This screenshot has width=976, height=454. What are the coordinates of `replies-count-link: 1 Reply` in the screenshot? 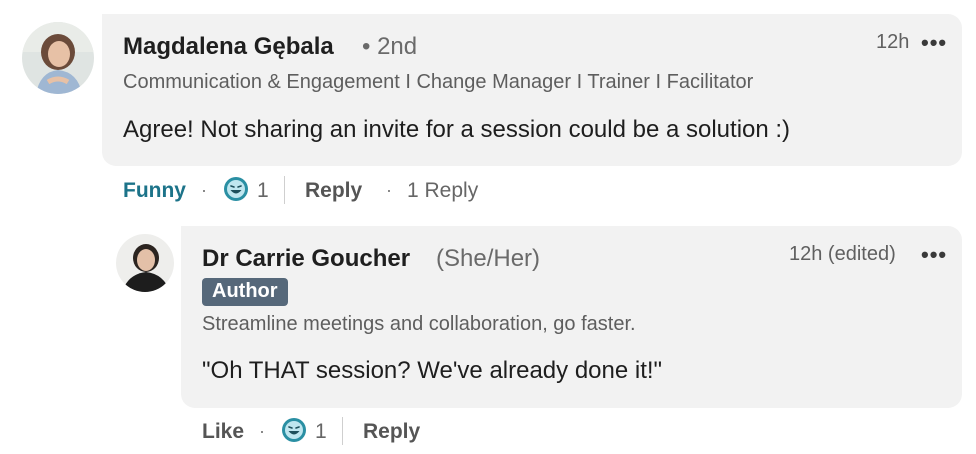 It's located at (442, 191).